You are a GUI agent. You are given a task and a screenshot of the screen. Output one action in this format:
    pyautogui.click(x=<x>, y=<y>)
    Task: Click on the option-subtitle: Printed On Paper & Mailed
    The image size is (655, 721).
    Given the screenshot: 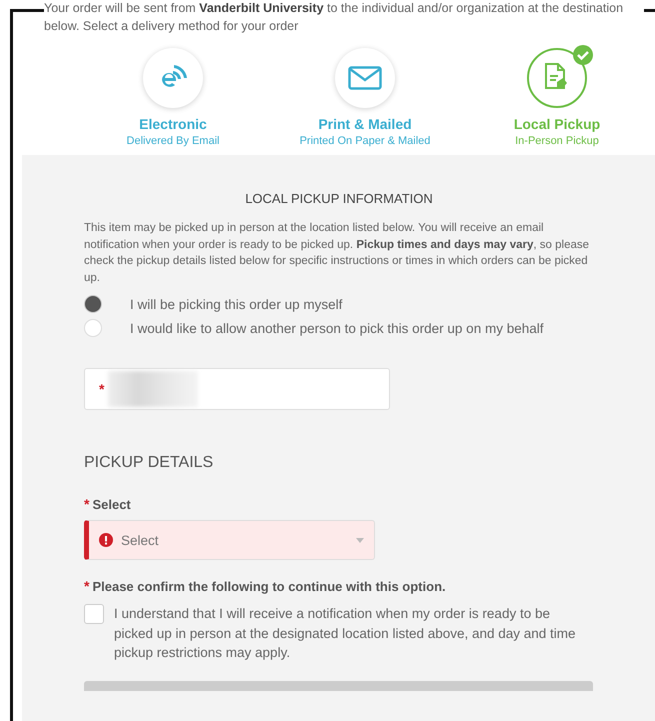 What is the action you would take?
    pyautogui.click(x=365, y=141)
    